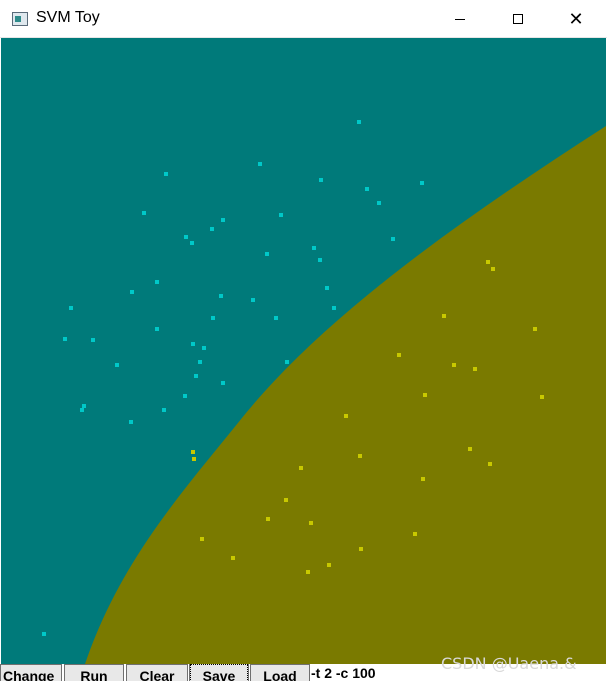 Image resolution: width=607 pixels, height=681 pixels. I want to click on title-bar: SVM Toy ✕, so click(303, 19).